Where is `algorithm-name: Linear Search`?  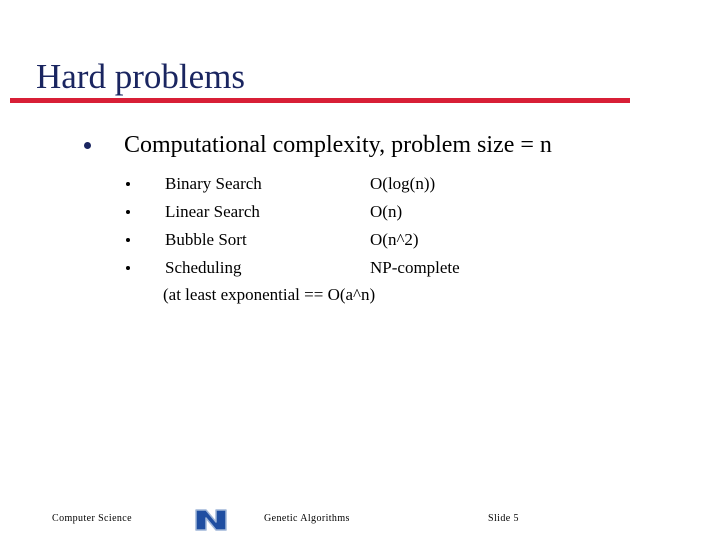 algorithm-name: Linear Search is located at coordinates (212, 211).